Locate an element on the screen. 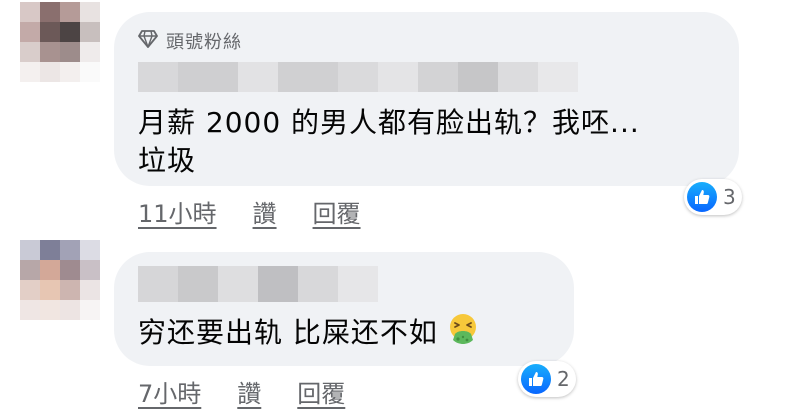 The width and height of the screenshot is (800, 412). comment-actions: 7小時 讚 回覆 is located at coordinates (241, 391).